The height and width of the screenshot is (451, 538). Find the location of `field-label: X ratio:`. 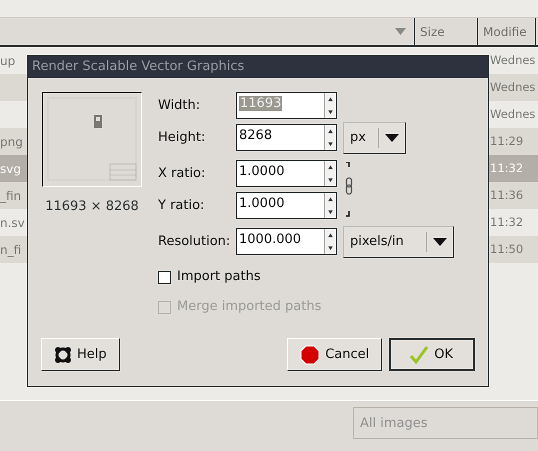

field-label: X ratio: is located at coordinates (182, 173).